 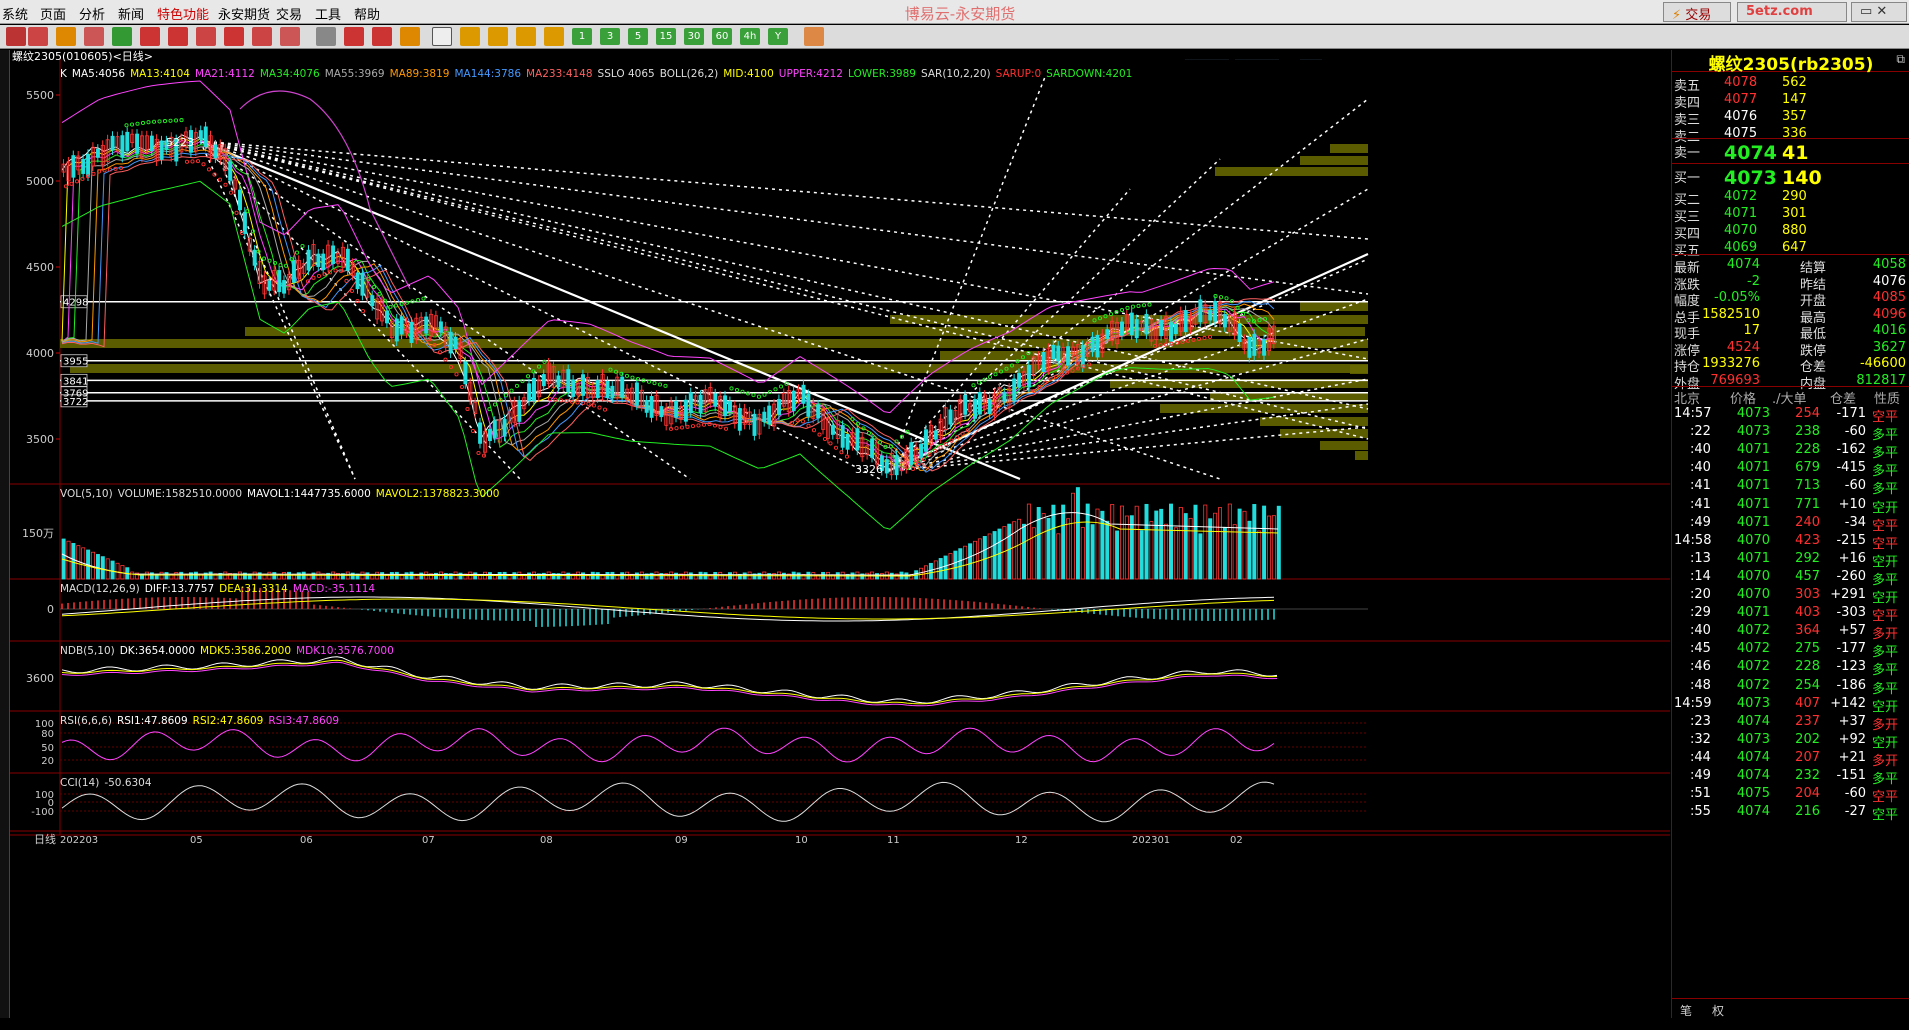 I want to click on tick-time: 14:59, so click(x=1693, y=703).